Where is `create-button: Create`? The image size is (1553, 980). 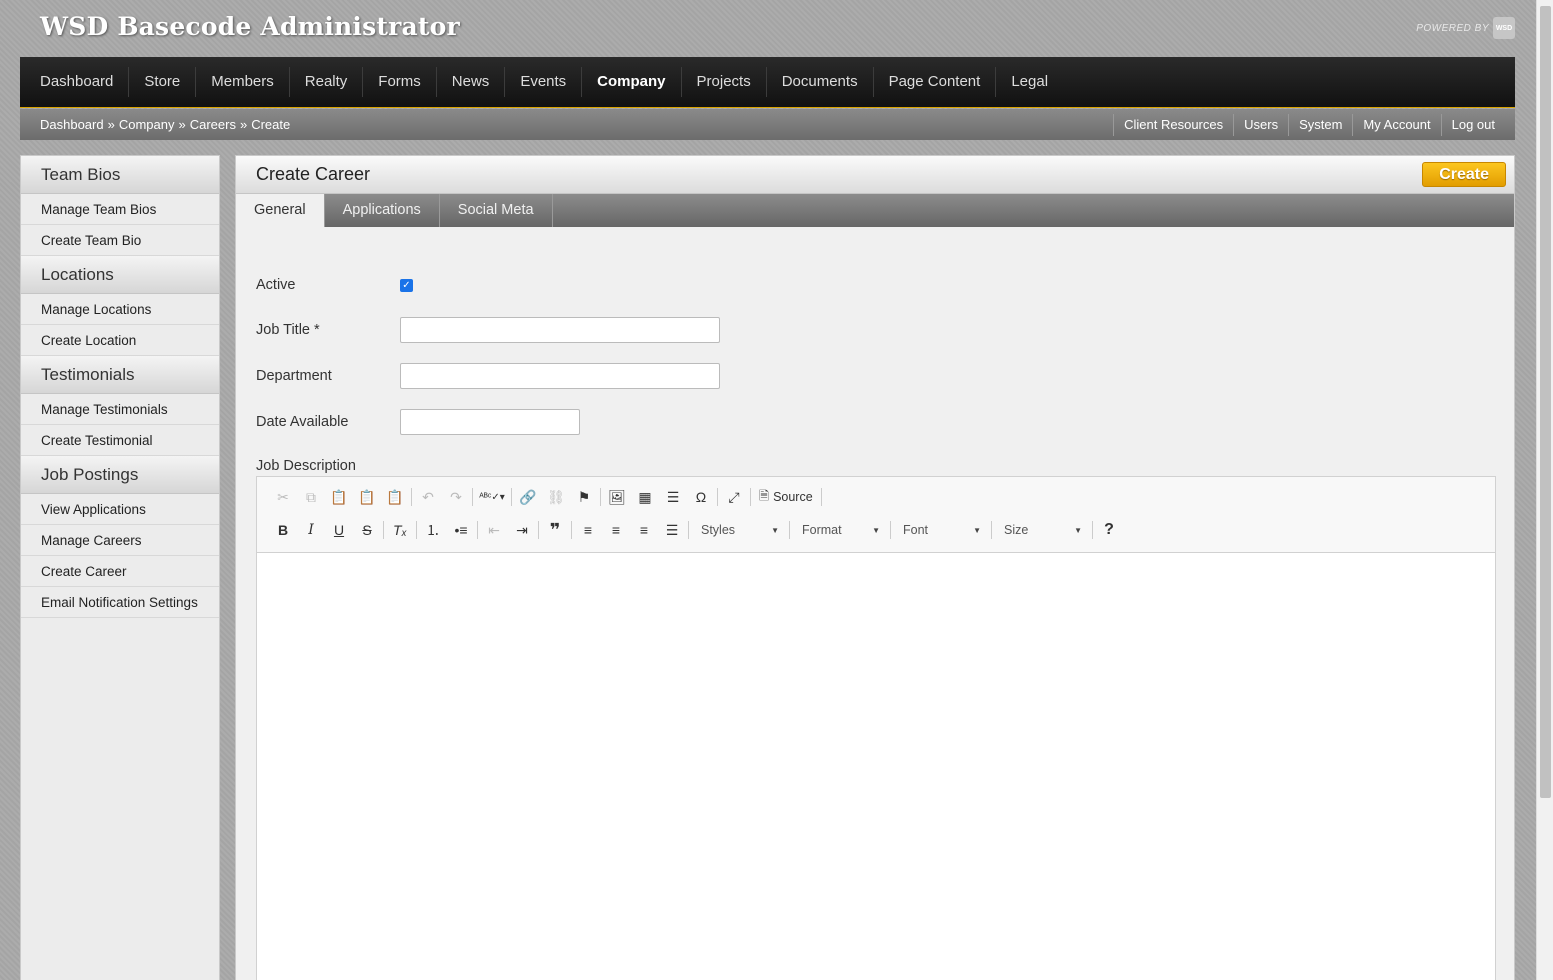
create-button: Create is located at coordinates (1464, 174).